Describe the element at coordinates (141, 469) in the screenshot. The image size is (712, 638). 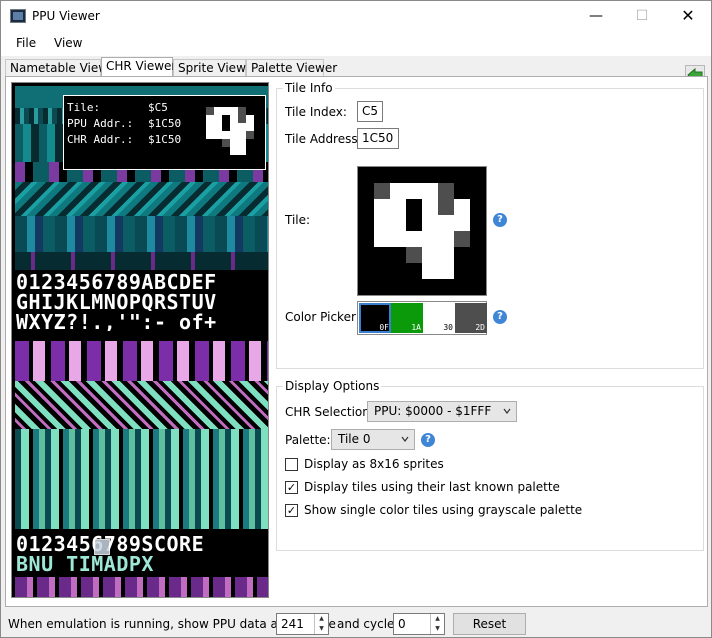
I see `chr-bank-bottom: 0123456789SCORE BNU TIMADPX` at that location.